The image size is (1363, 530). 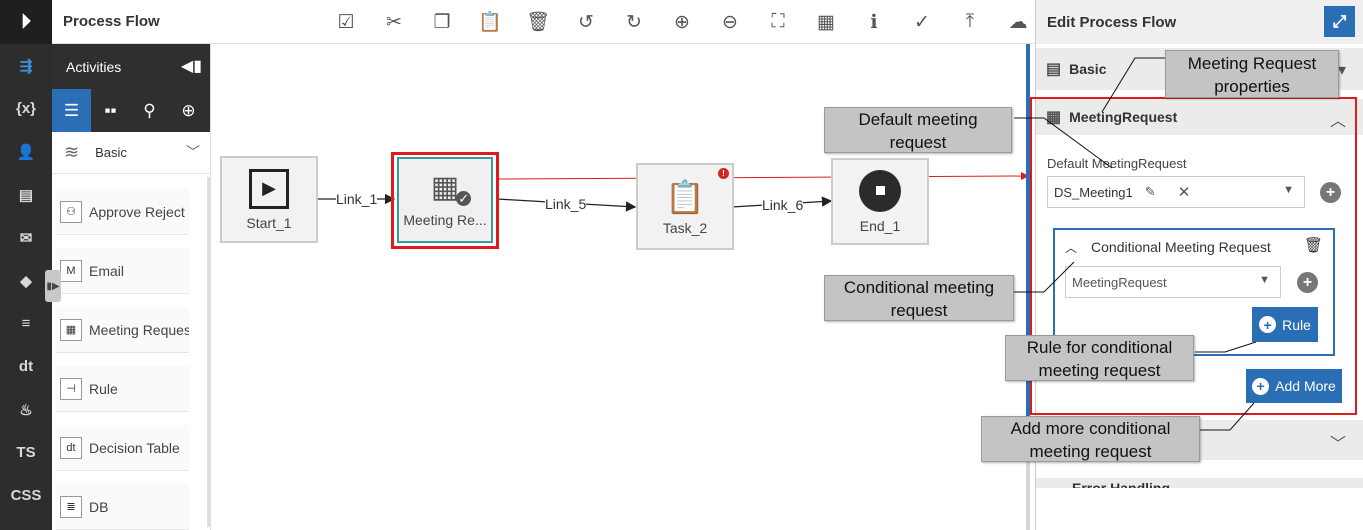 I want to click on app-logo-icon: ⏵, so click(x=26, y=22).